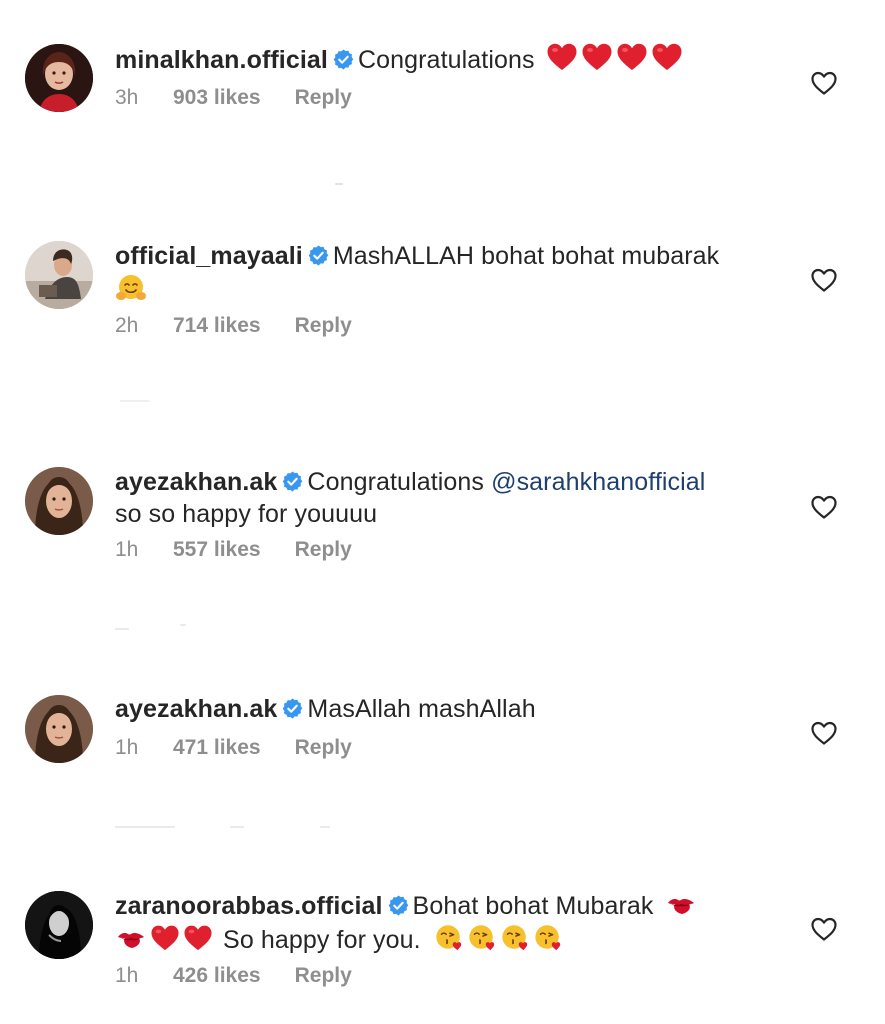 The width and height of the screenshot is (885, 1024). Describe the element at coordinates (526, 256) in the screenshot. I see `comment-message: MashALLAH bohat bohat mubarak` at that location.